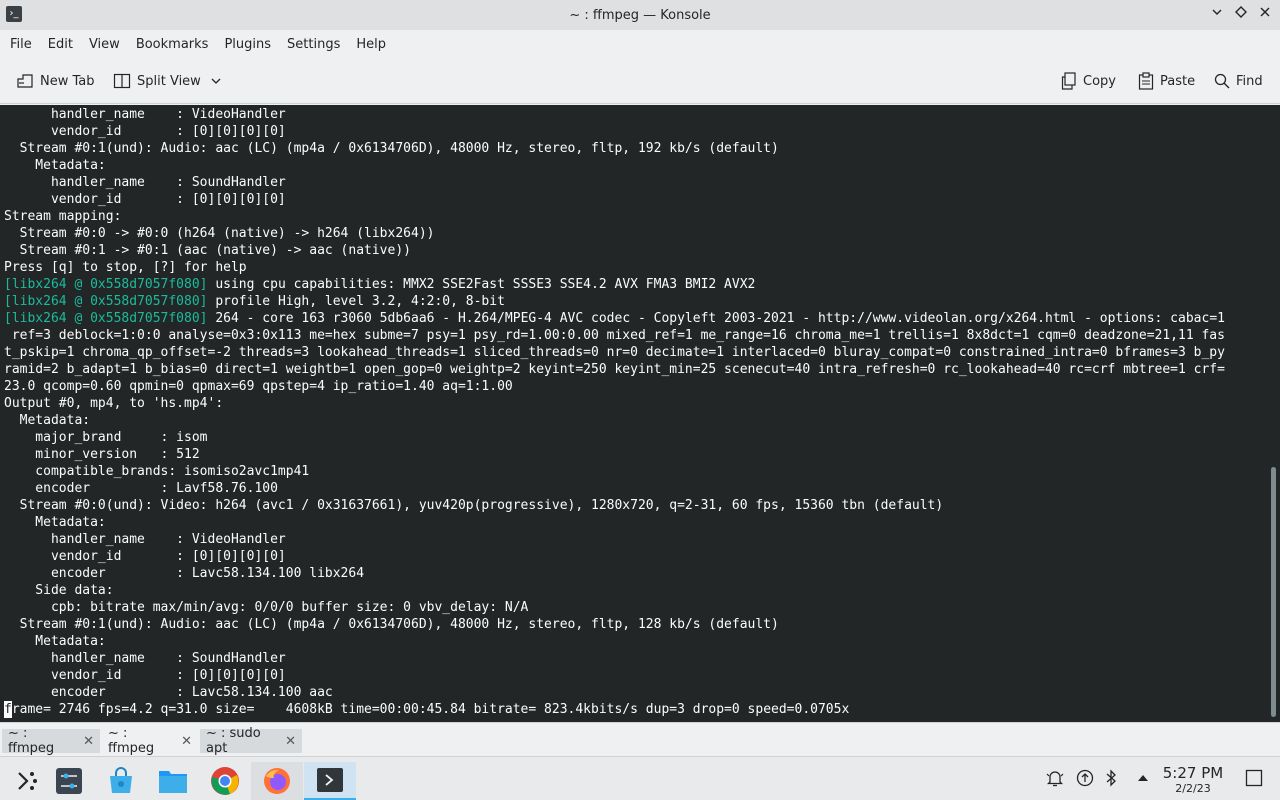 Image resolution: width=1280 pixels, height=800 pixels. What do you see at coordinates (1241, 15) in the screenshot?
I see `maximize-icon` at bounding box center [1241, 15].